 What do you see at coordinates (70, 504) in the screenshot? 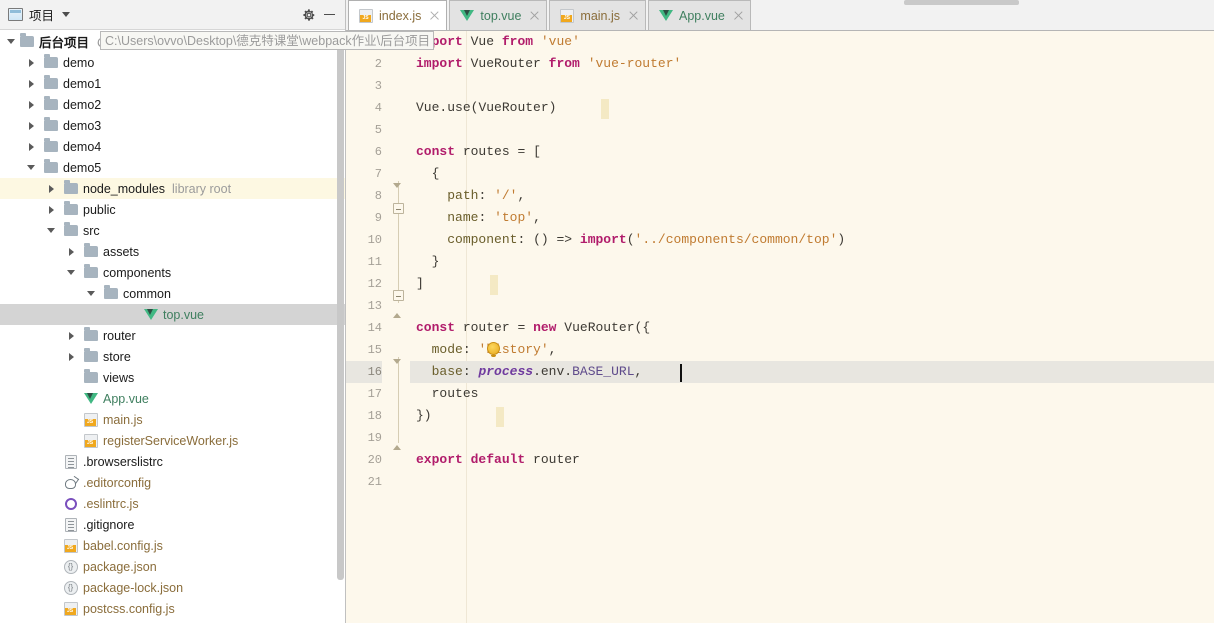
I see `eslint-icon` at bounding box center [70, 504].